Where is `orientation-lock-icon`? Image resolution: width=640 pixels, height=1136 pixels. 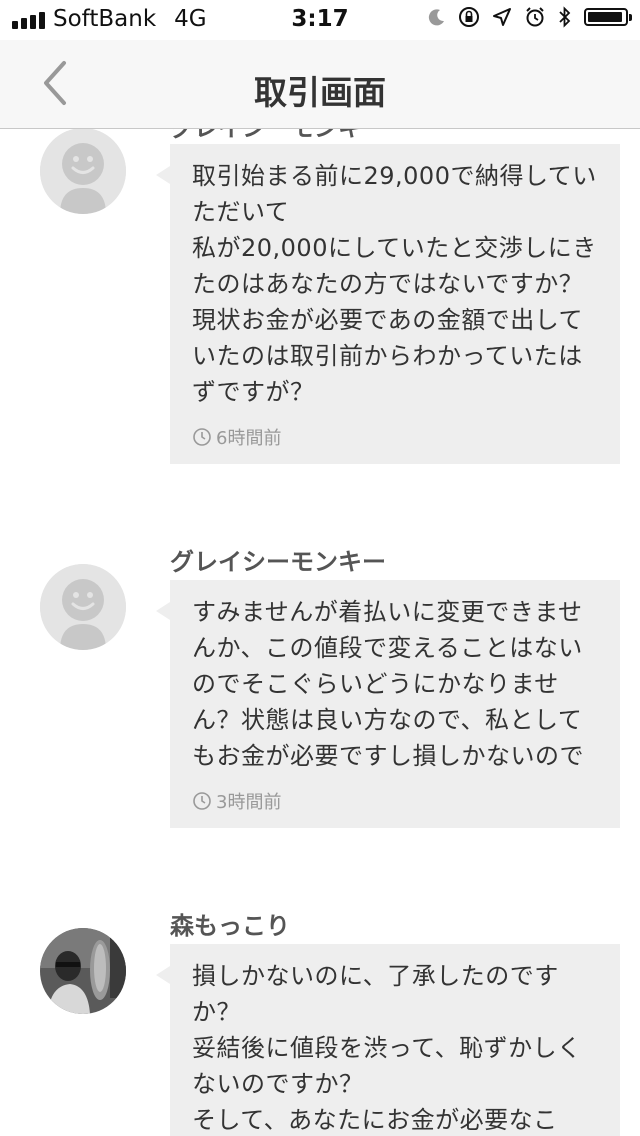 orientation-lock-icon is located at coordinates (469, 17).